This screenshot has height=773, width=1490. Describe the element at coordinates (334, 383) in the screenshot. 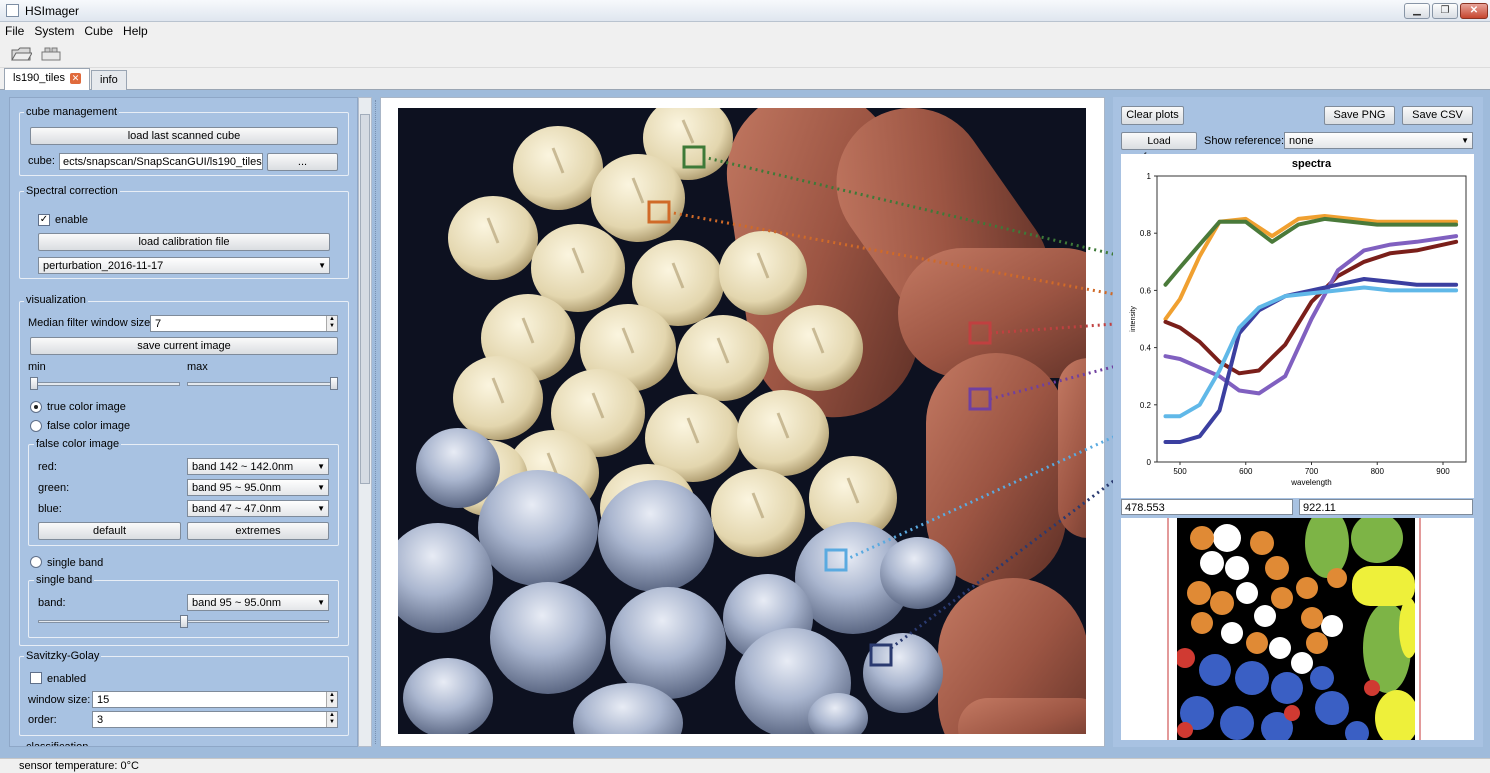

I see `max-slider-handle` at that location.